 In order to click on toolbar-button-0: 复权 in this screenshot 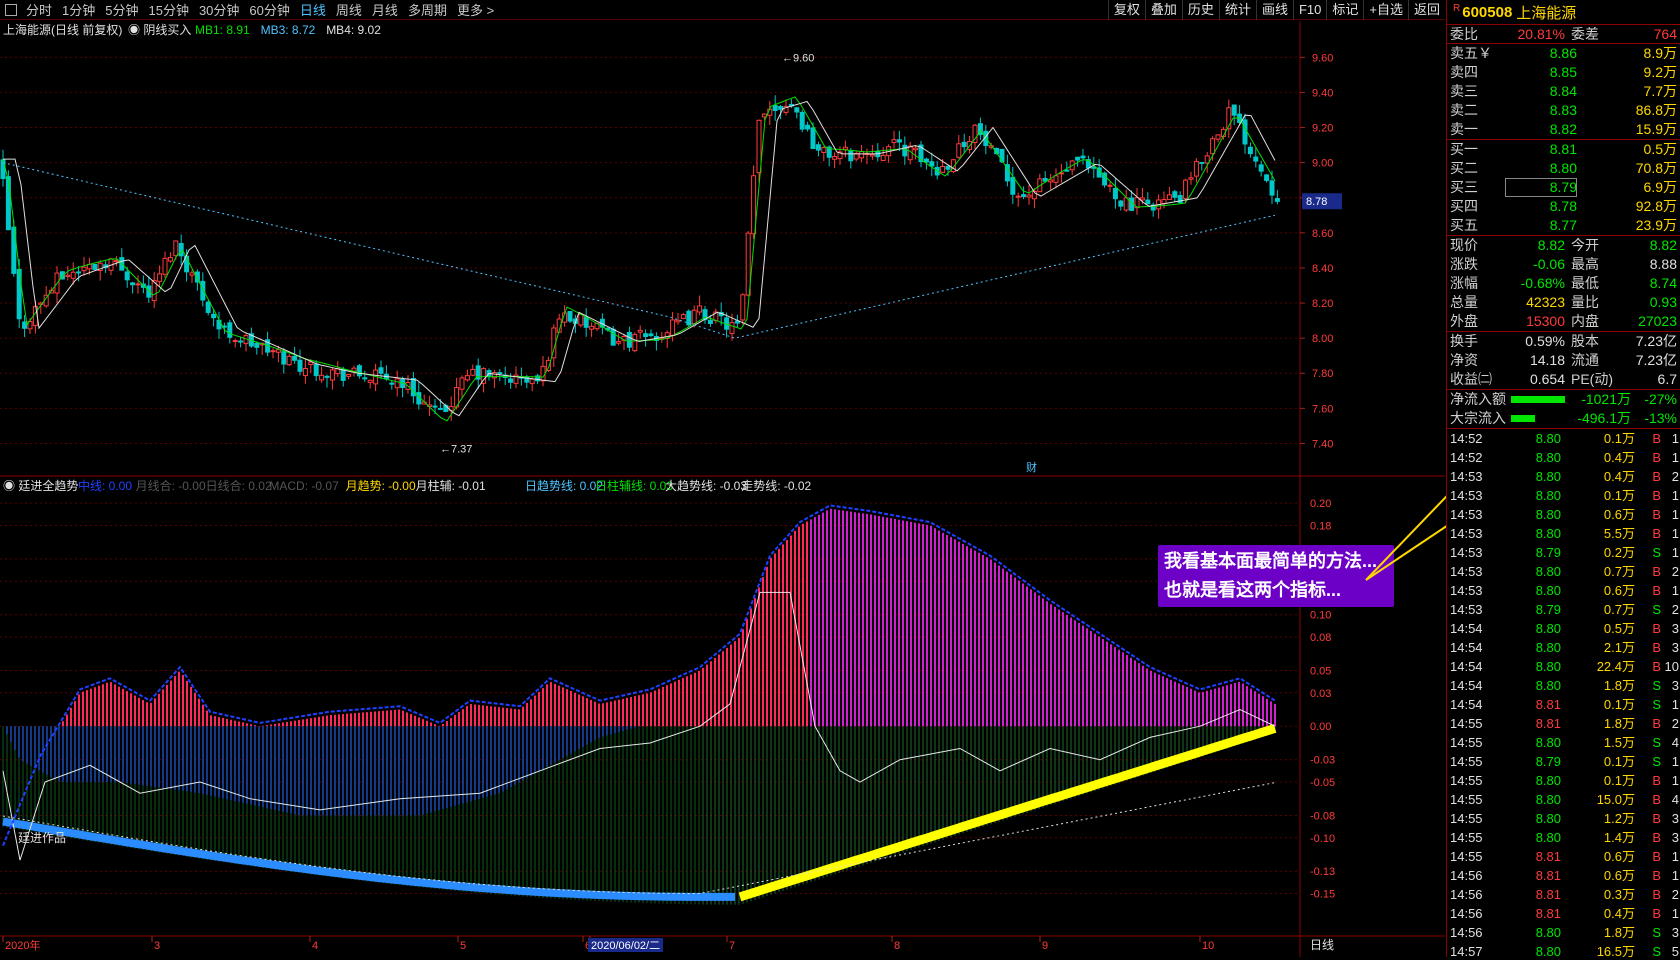, I will do `click(1126, 10)`.